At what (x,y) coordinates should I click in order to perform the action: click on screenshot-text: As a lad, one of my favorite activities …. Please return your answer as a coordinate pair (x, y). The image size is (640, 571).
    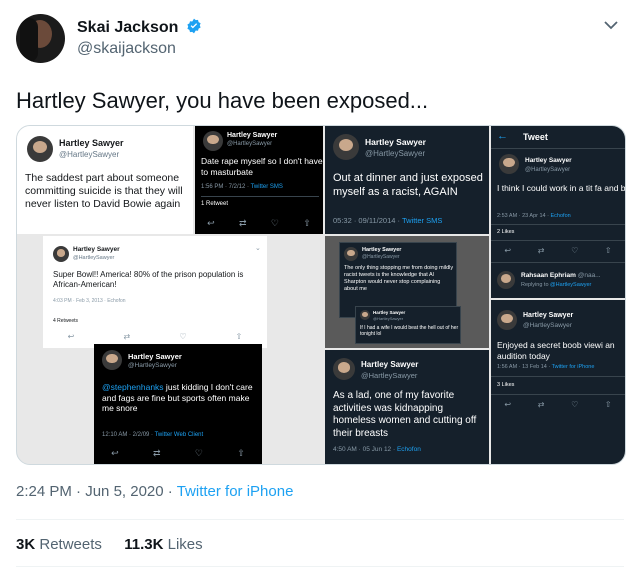
    Looking at the image, I should click on (405, 414).